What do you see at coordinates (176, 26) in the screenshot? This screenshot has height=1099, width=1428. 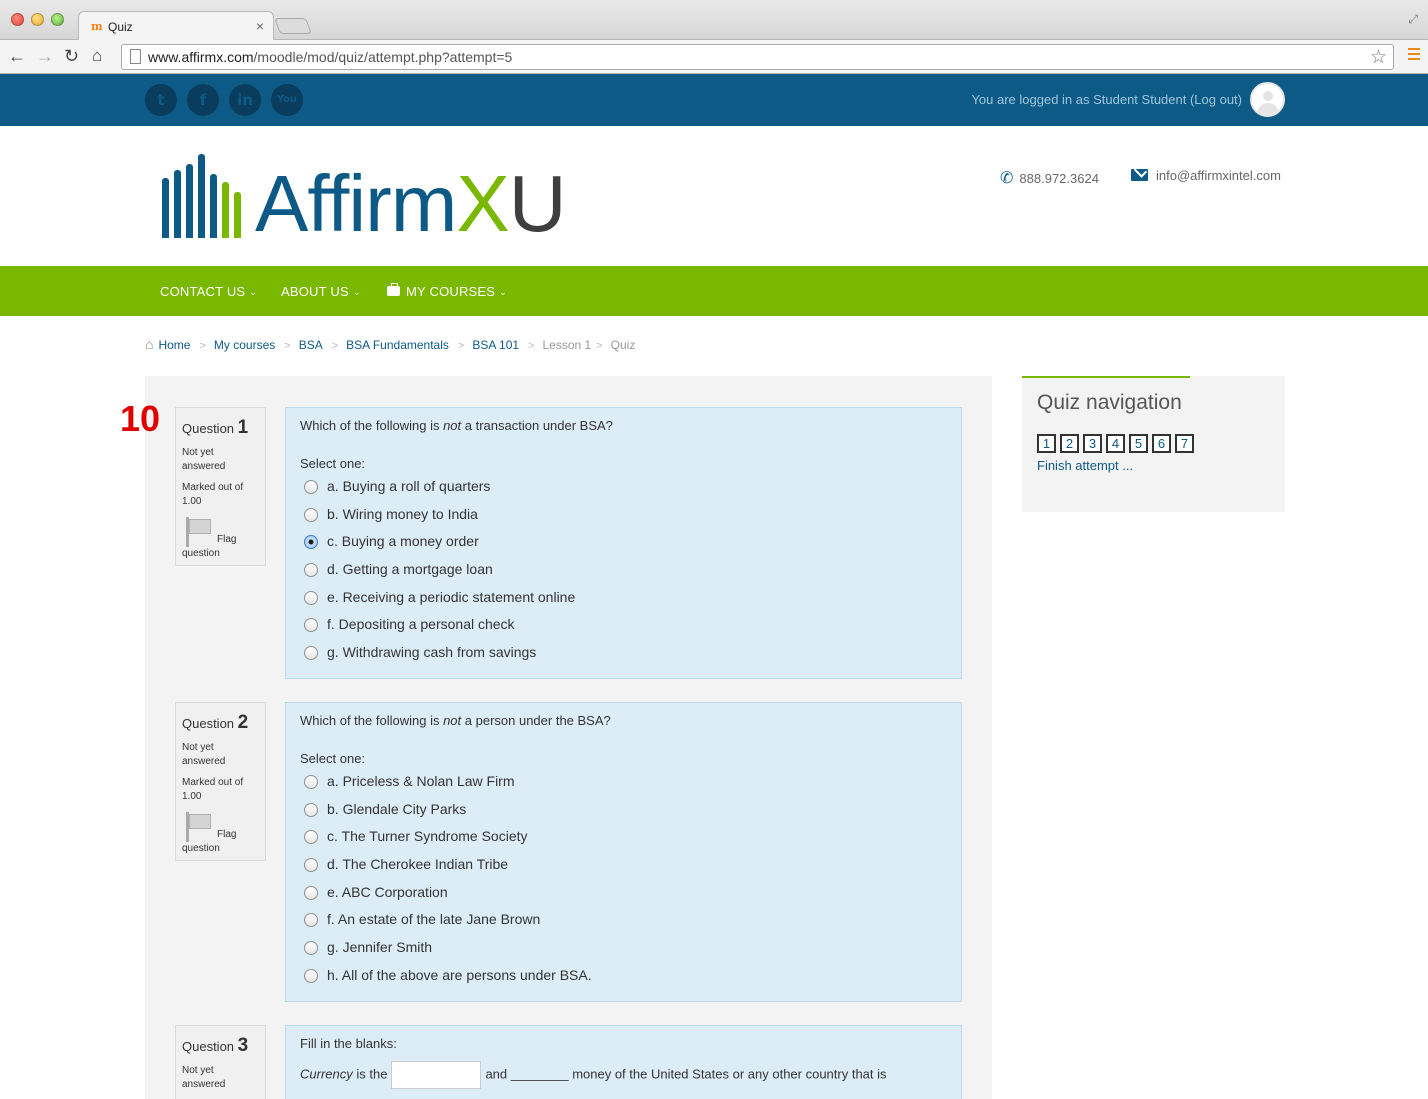 I see `browser-tab: m Quiz ×` at bounding box center [176, 26].